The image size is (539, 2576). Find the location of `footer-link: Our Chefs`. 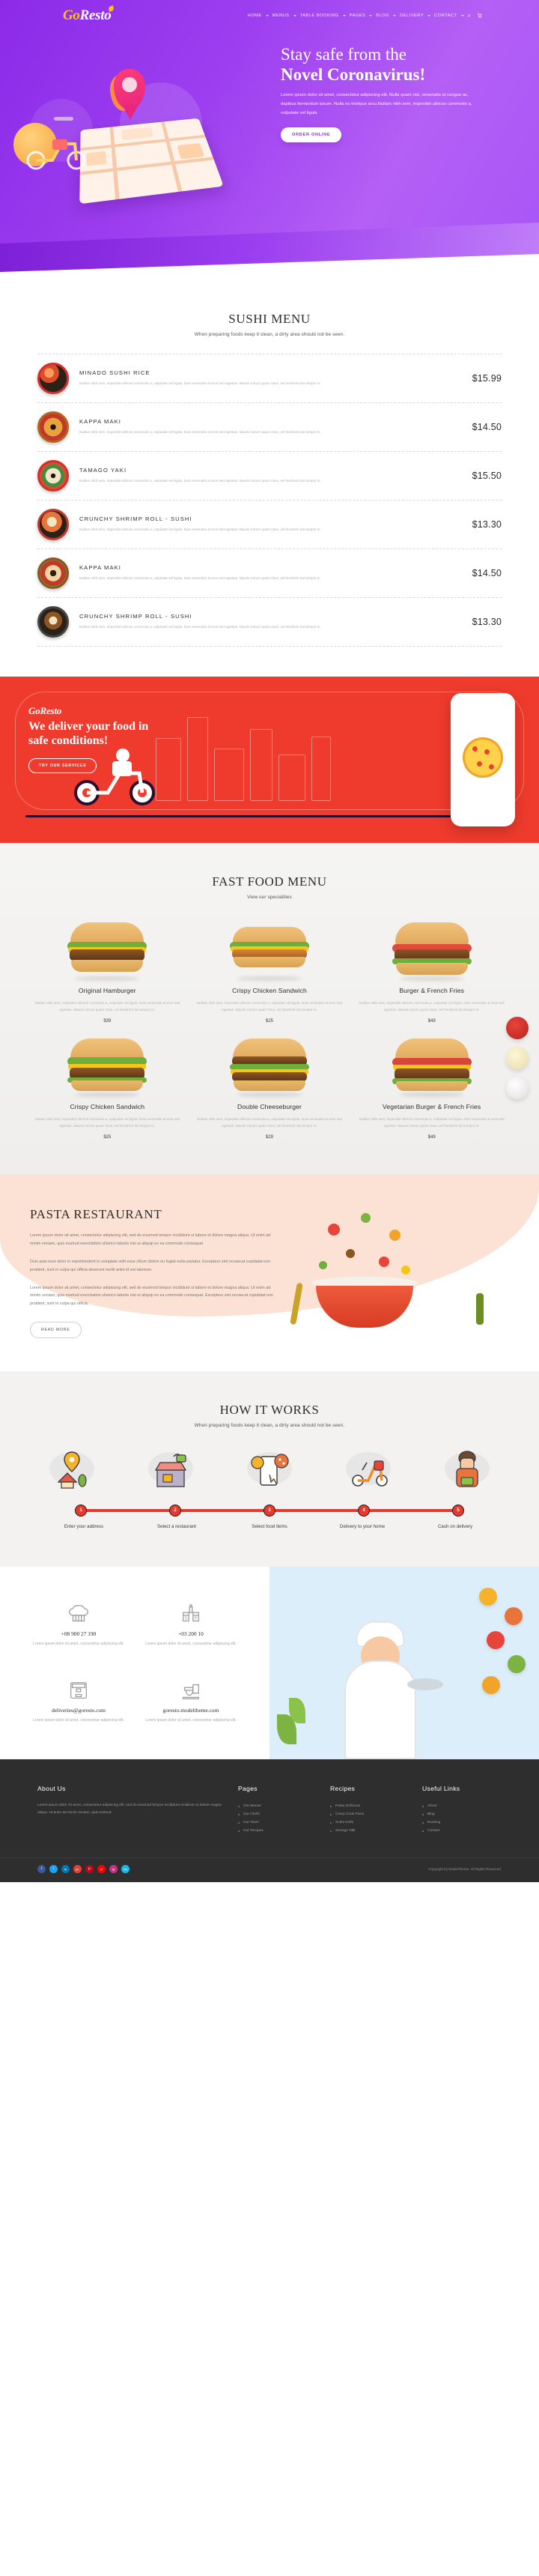

footer-link: Our Chefs is located at coordinates (277, 1814).